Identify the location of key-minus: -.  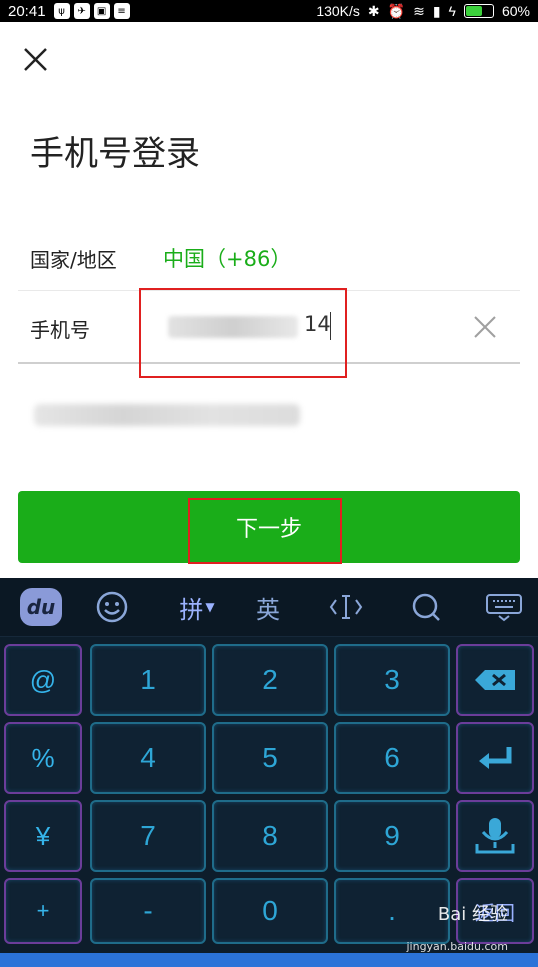
(148, 911).